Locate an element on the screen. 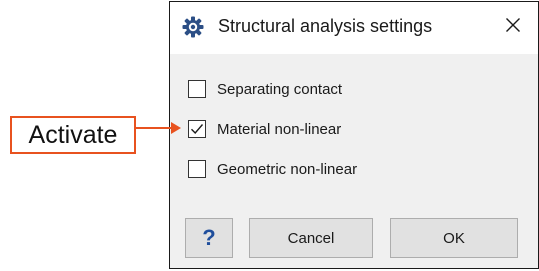 The image size is (539, 271). geometric-non-linear-option: Geometric non-linear is located at coordinates (272, 169).